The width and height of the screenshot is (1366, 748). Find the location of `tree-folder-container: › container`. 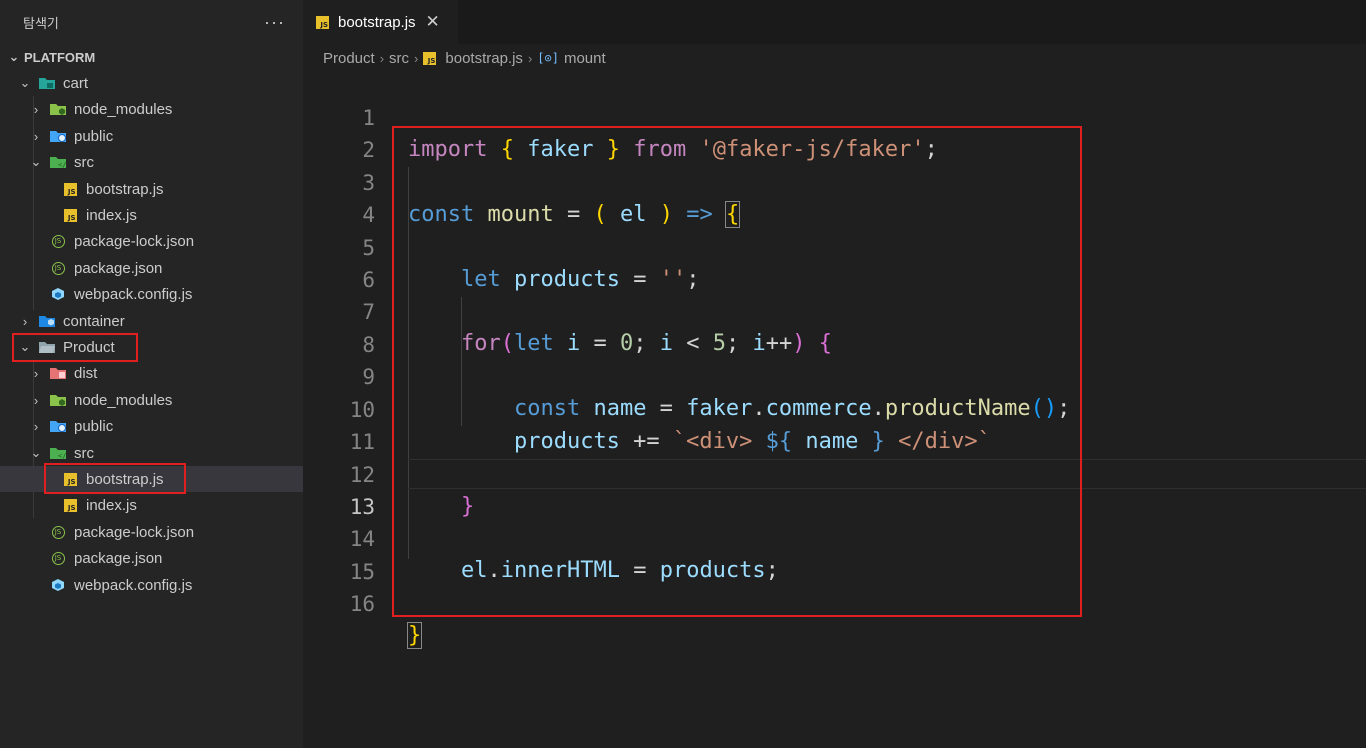

tree-folder-container: › container is located at coordinates (151, 321).